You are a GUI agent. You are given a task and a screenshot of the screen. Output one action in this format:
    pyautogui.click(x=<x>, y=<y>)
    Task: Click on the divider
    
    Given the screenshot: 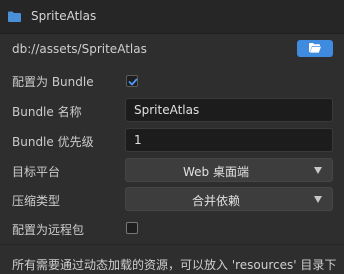 What is the action you would take?
    pyautogui.click(x=172, y=244)
    